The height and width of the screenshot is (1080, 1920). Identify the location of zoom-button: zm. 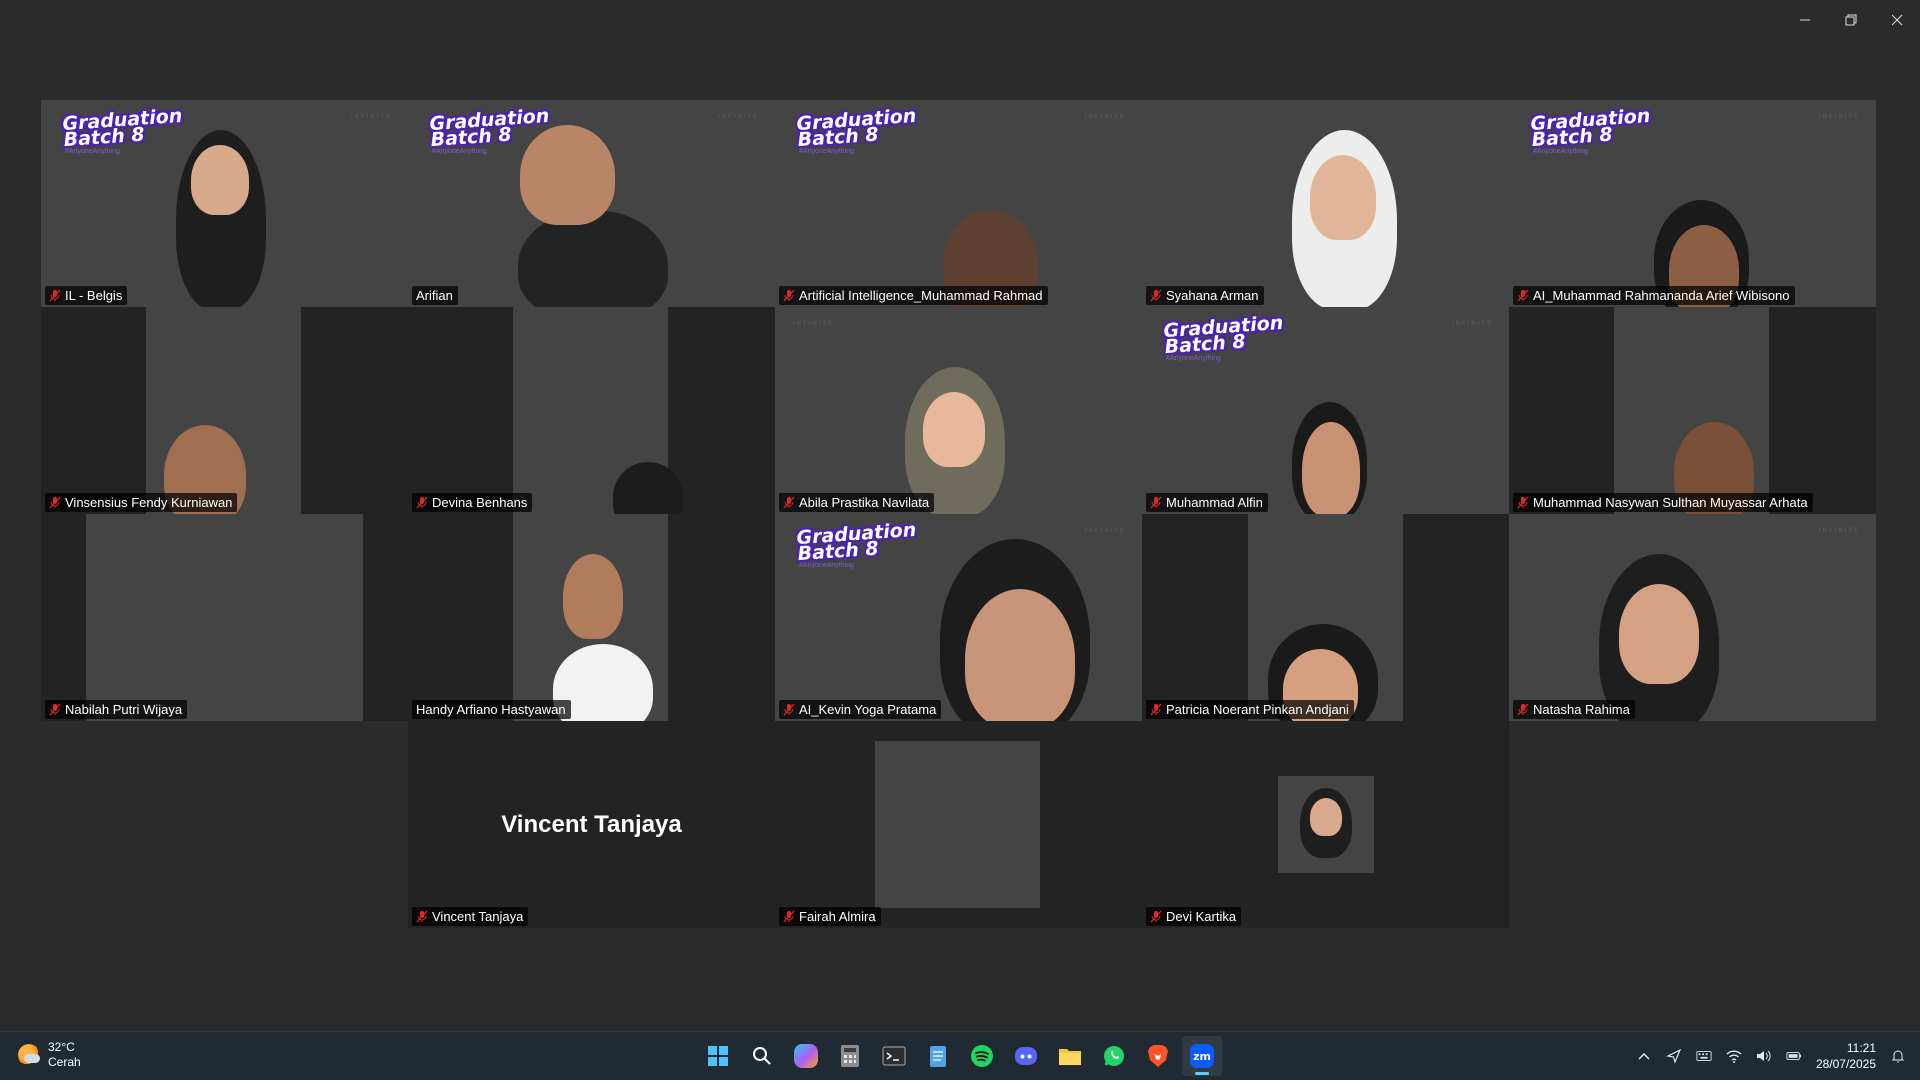
(1202, 1056).